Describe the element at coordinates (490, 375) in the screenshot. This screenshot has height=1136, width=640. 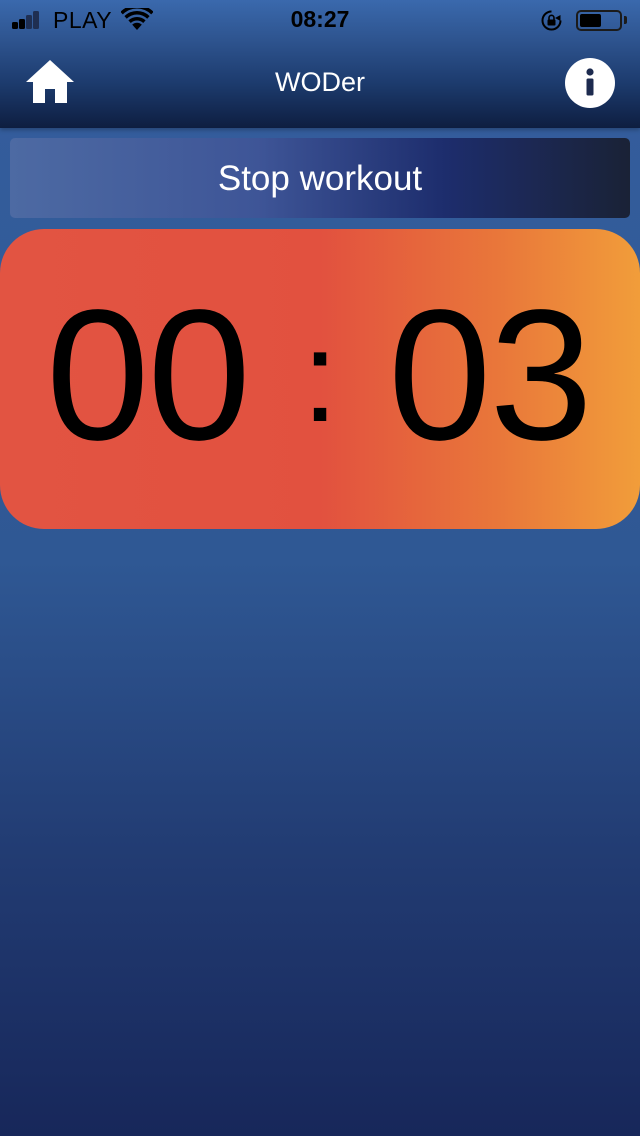
I see `timer-seconds: 03` at that location.